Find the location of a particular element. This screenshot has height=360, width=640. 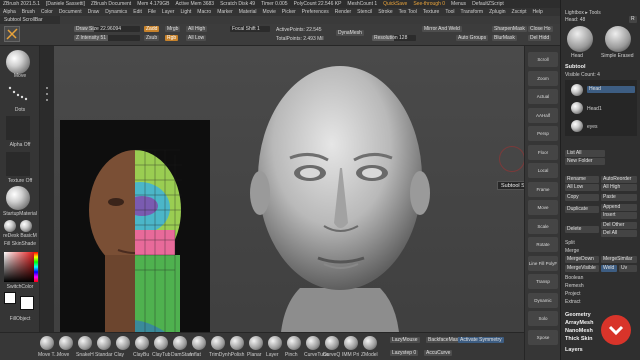

mirror-and-weld-button: Mirror And Weld is located at coordinates (442, 29).